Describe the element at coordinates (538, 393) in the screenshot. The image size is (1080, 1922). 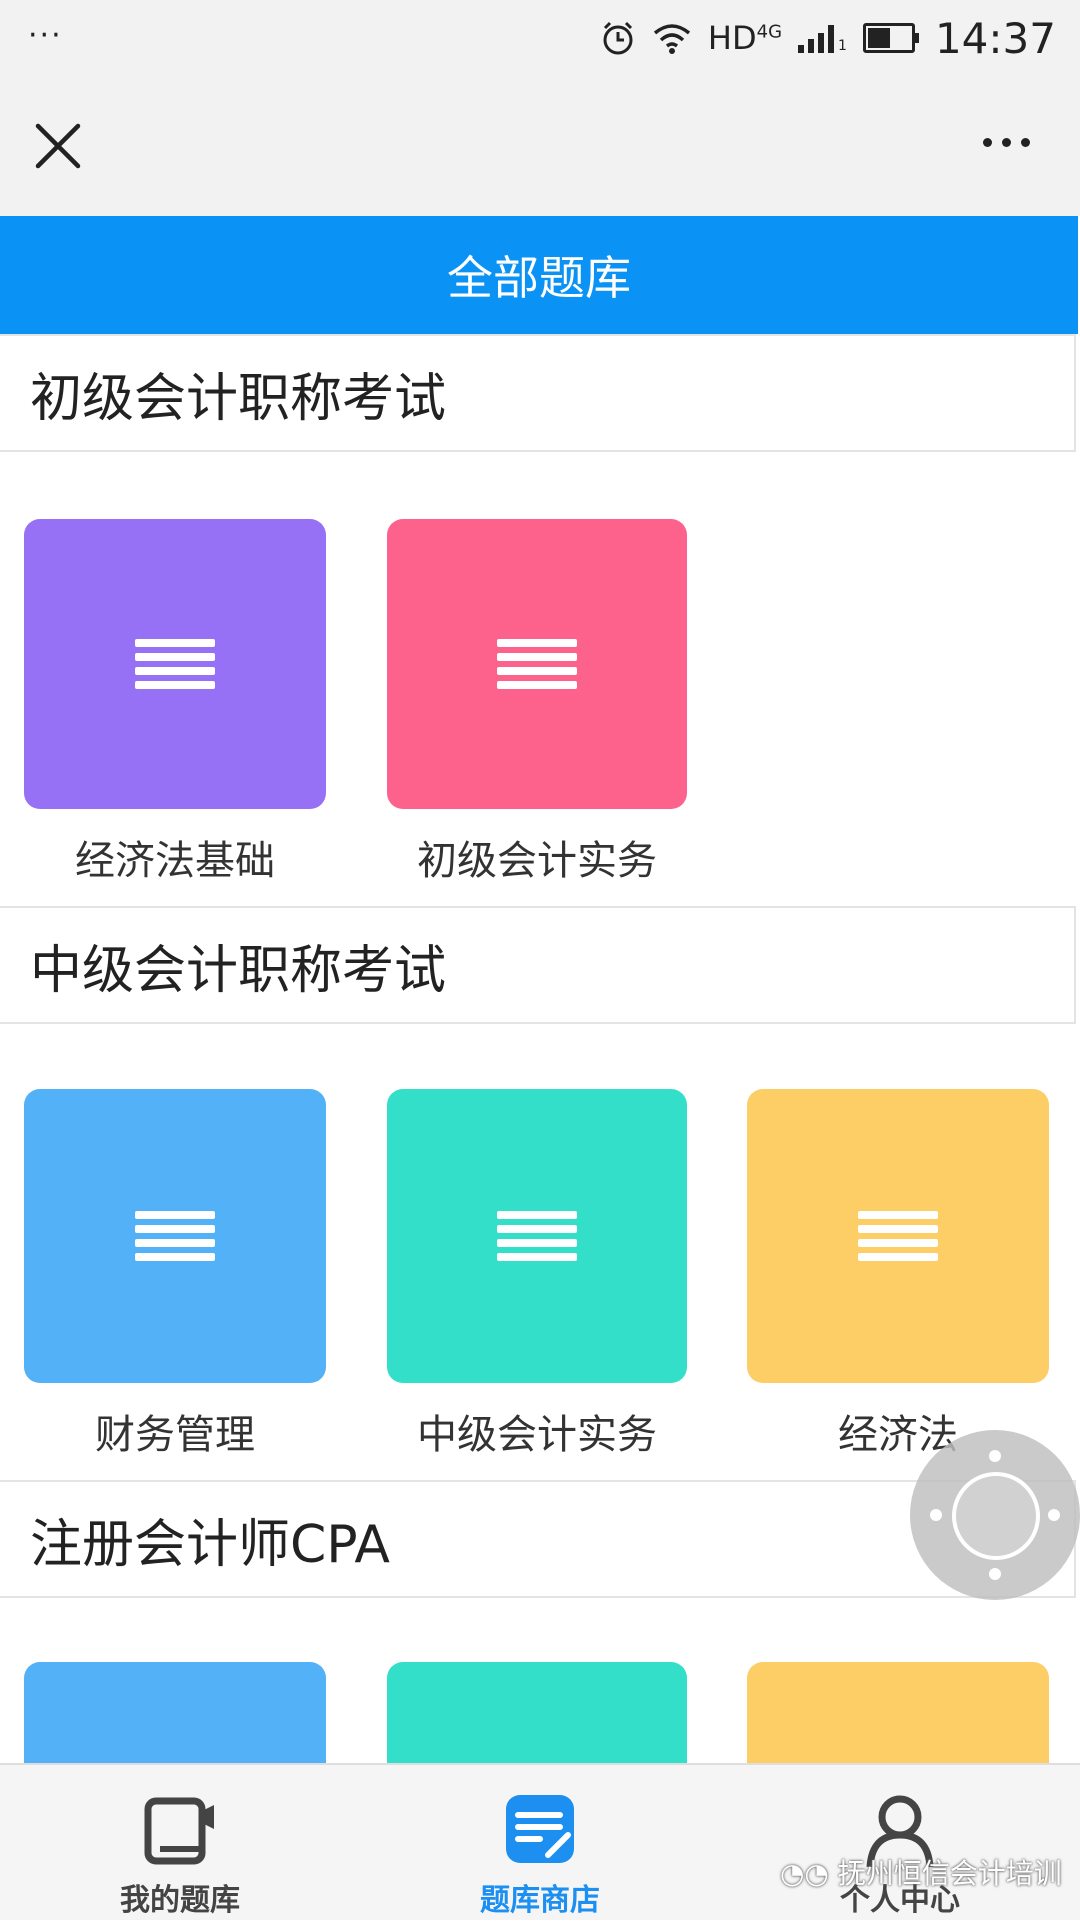
I see `section-header-junior: 初级会计职称考试` at that location.